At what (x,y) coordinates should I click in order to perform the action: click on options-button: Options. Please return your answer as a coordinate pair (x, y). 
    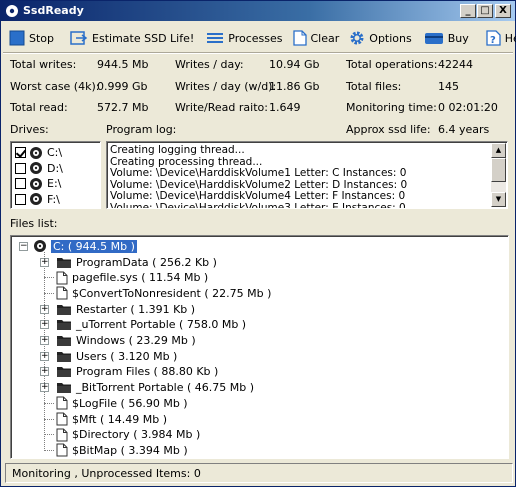
    Looking at the image, I should click on (380, 38).